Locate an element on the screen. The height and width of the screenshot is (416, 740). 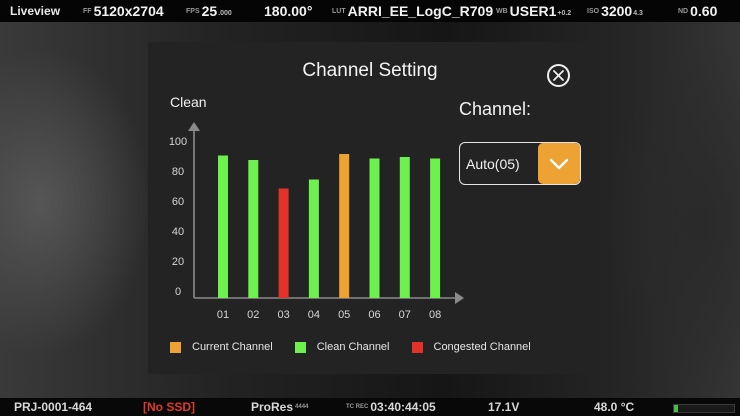
chevron-down-icon is located at coordinates (559, 163).